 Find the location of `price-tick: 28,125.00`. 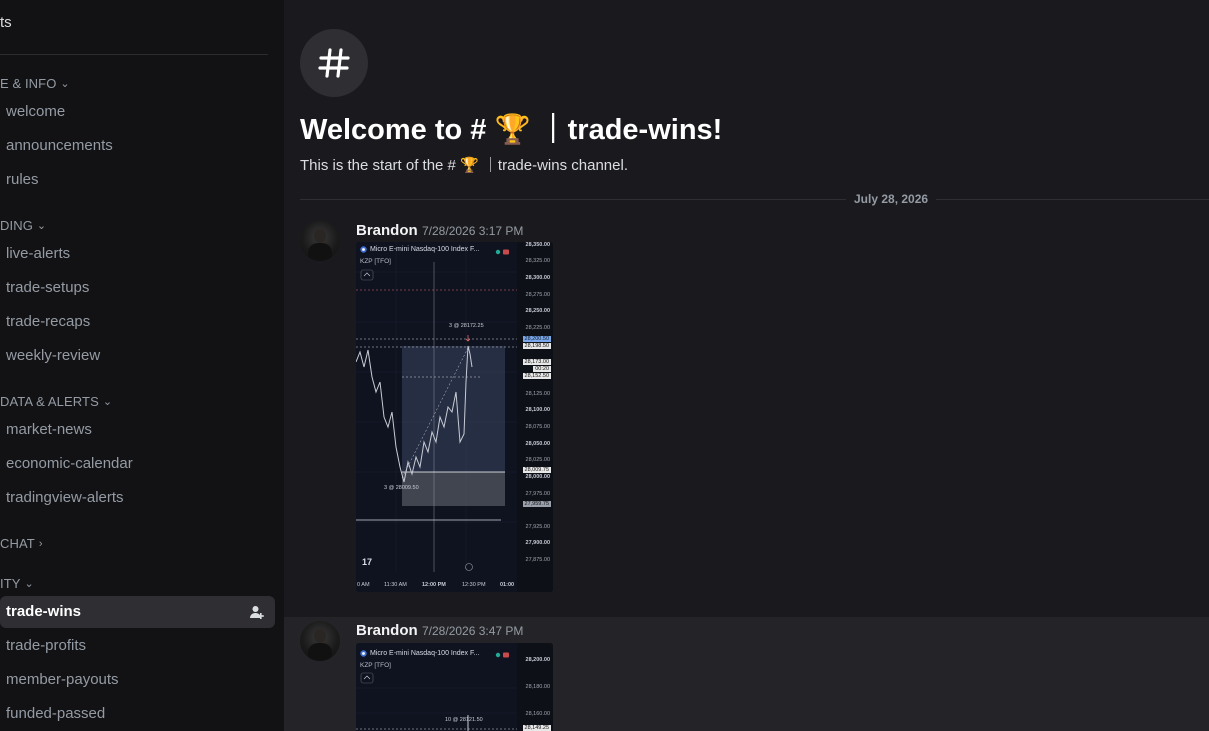

price-tick: 28,125.00 is located at coordinates (537, 394).